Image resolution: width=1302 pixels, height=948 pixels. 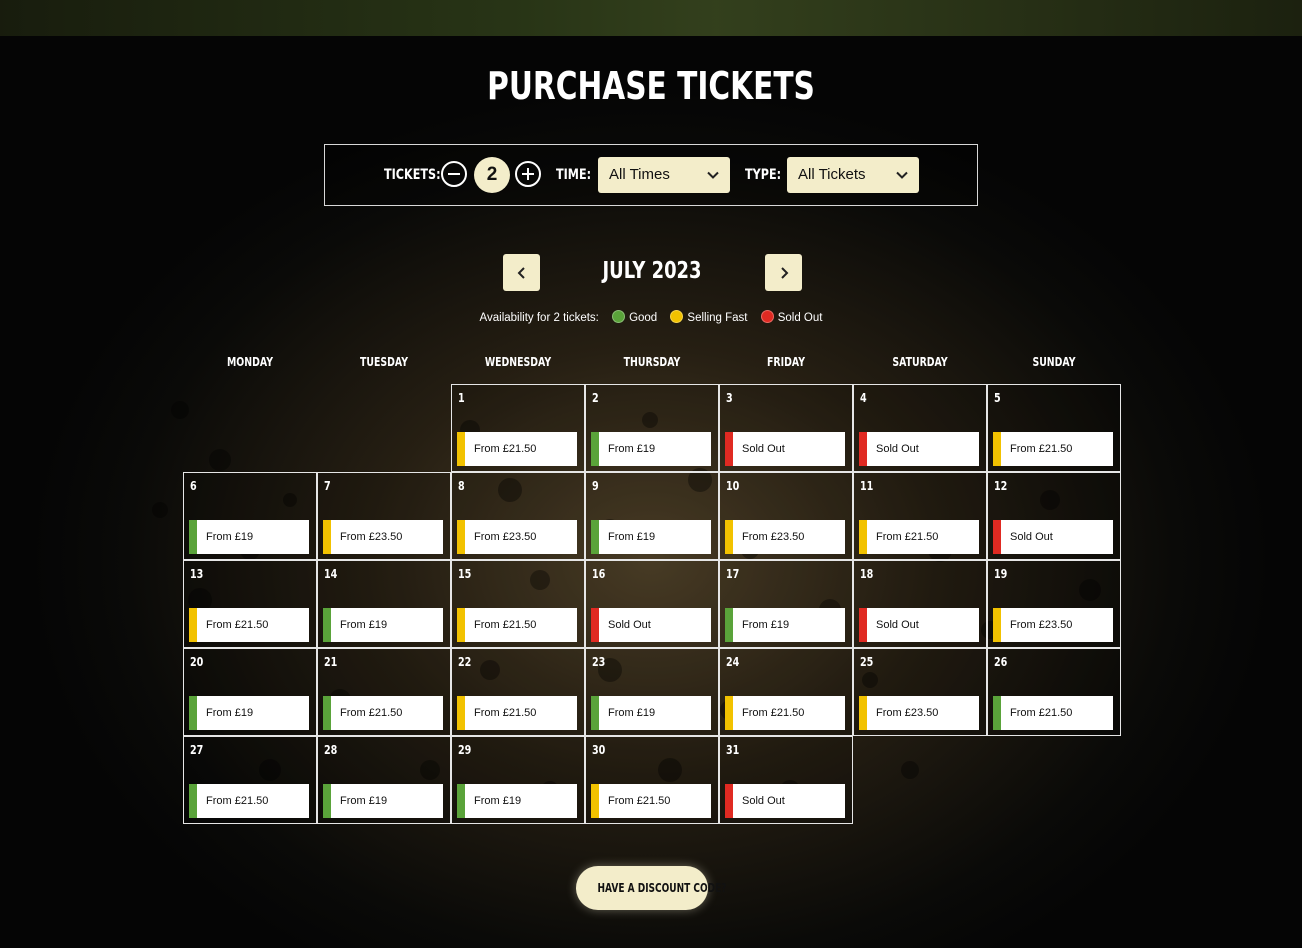 What do you see at coordinates (518, 428) in the screenshot?
I see `calendar-day-cell: 1 From £21.50` at bounding box center [518, 428].